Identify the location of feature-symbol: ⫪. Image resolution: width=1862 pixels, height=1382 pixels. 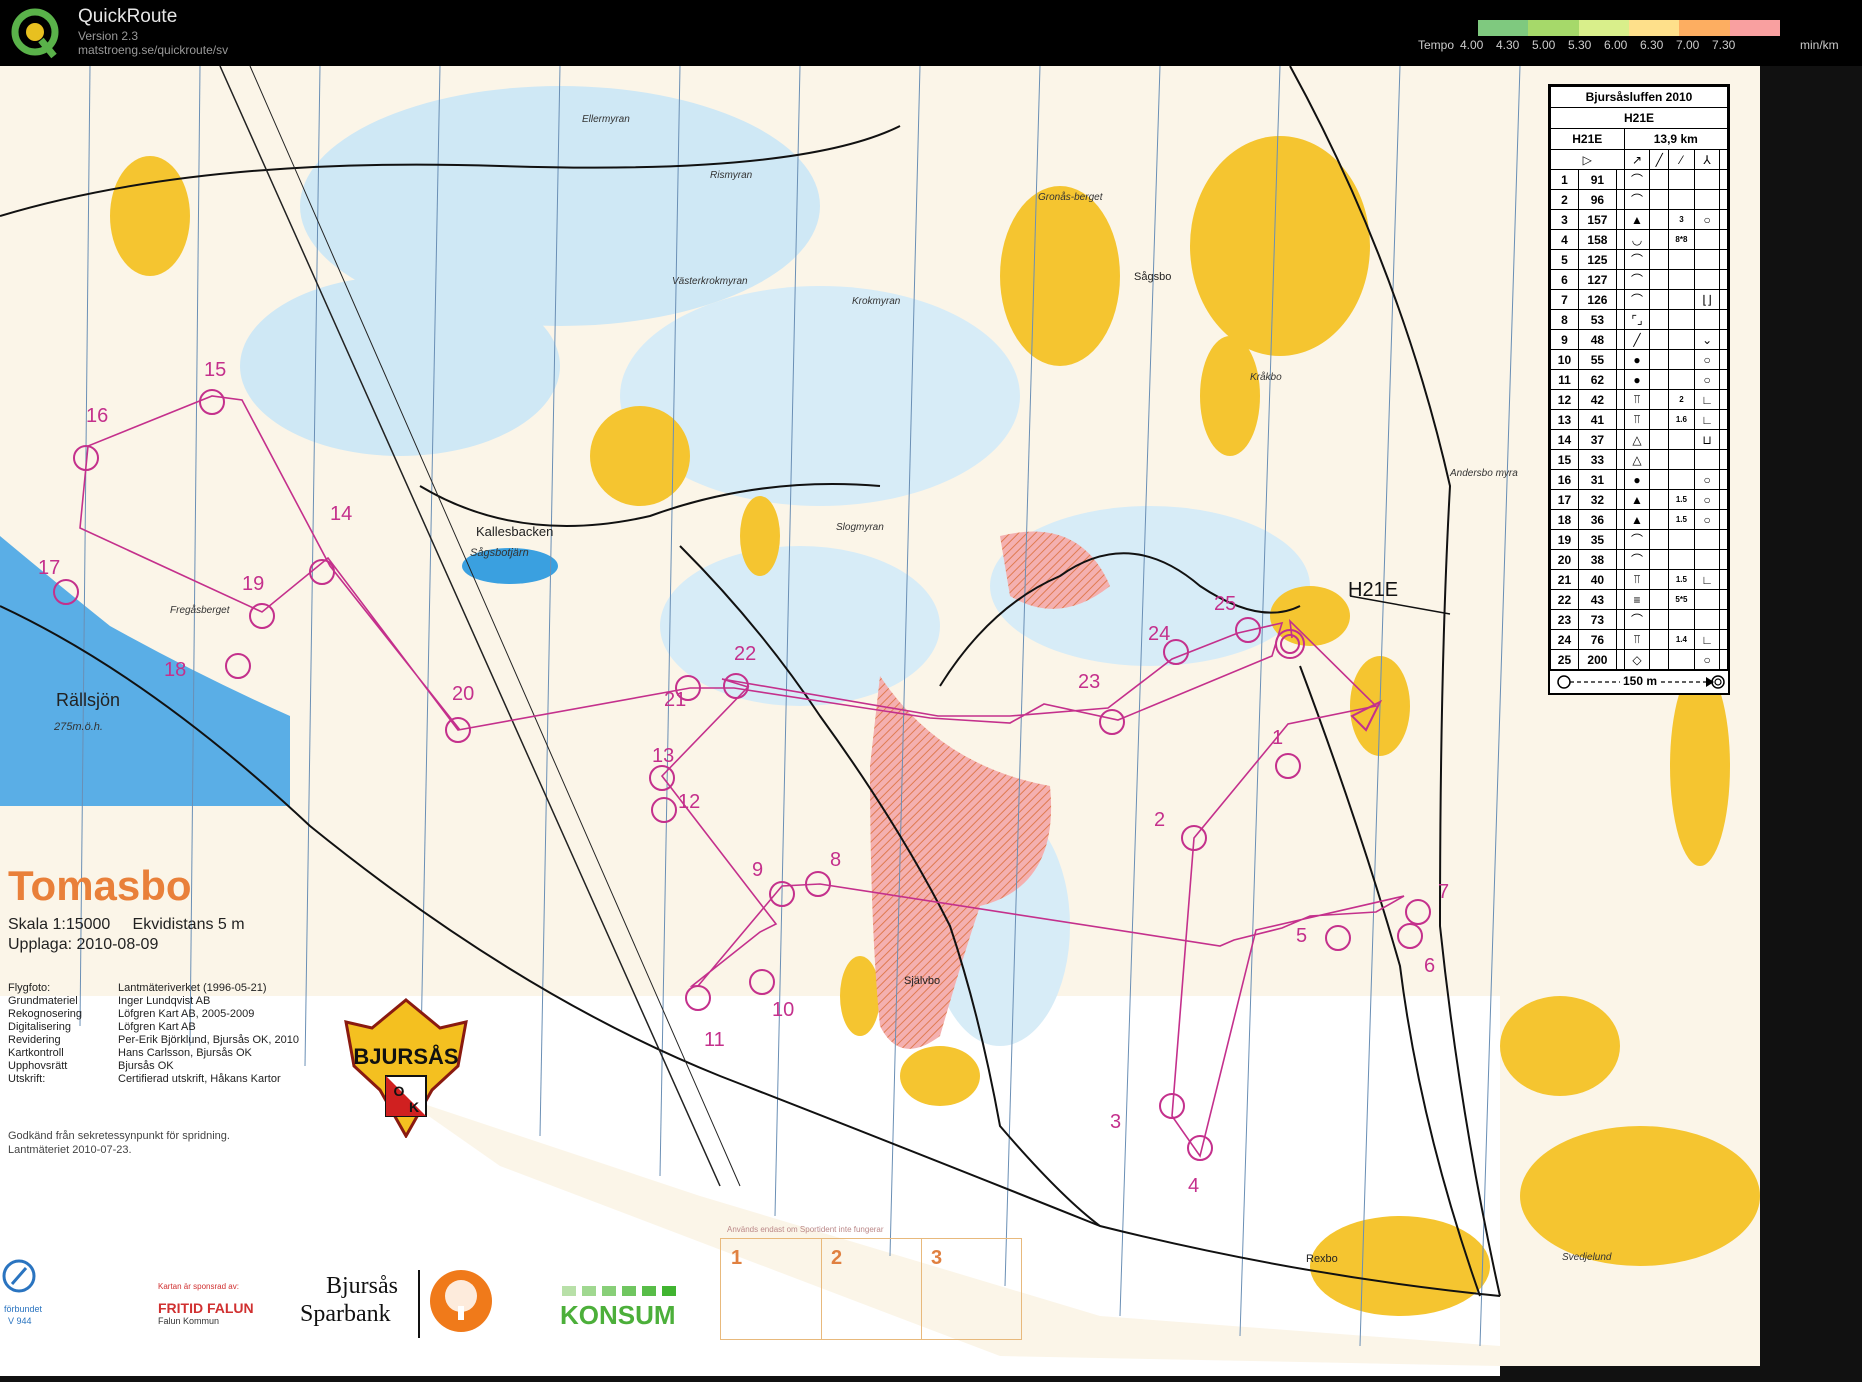
(1637, 639).